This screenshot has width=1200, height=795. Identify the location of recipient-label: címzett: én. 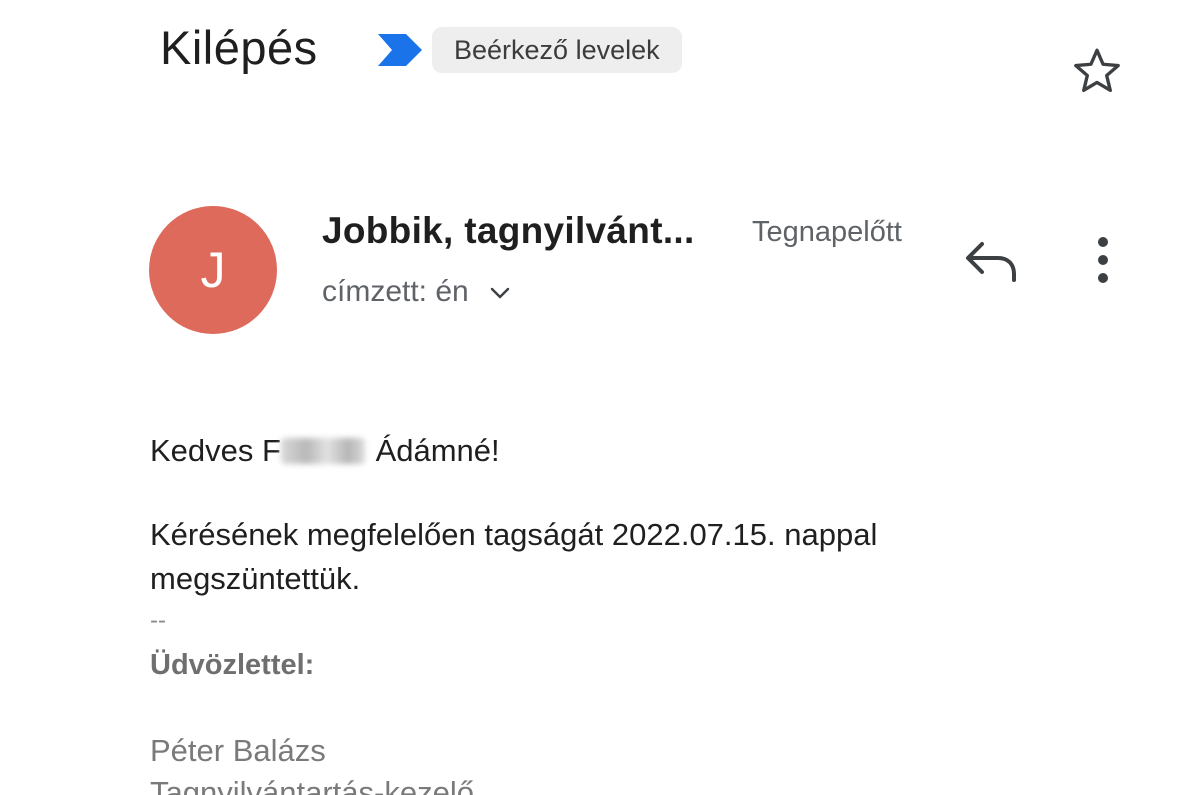
(395, 291).